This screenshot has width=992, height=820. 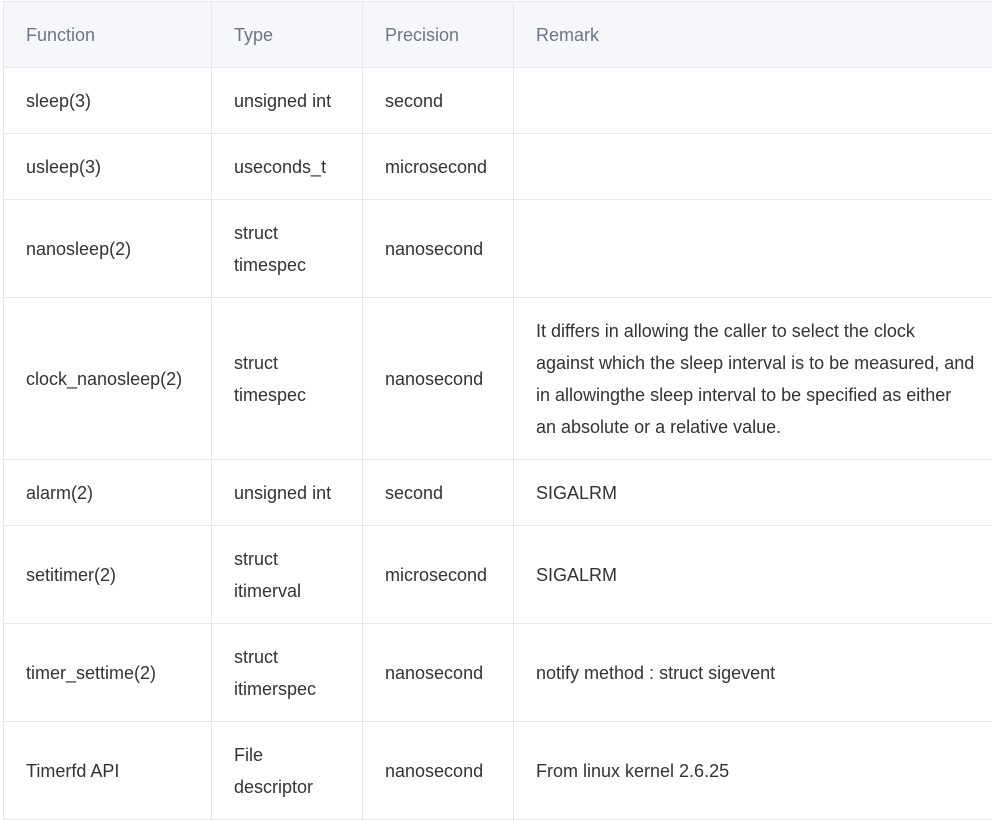 What do you see at coordinates (108, 493) in the screenshot?
I see `cell-function: alarm(2)` at bounding box center [108, 493].